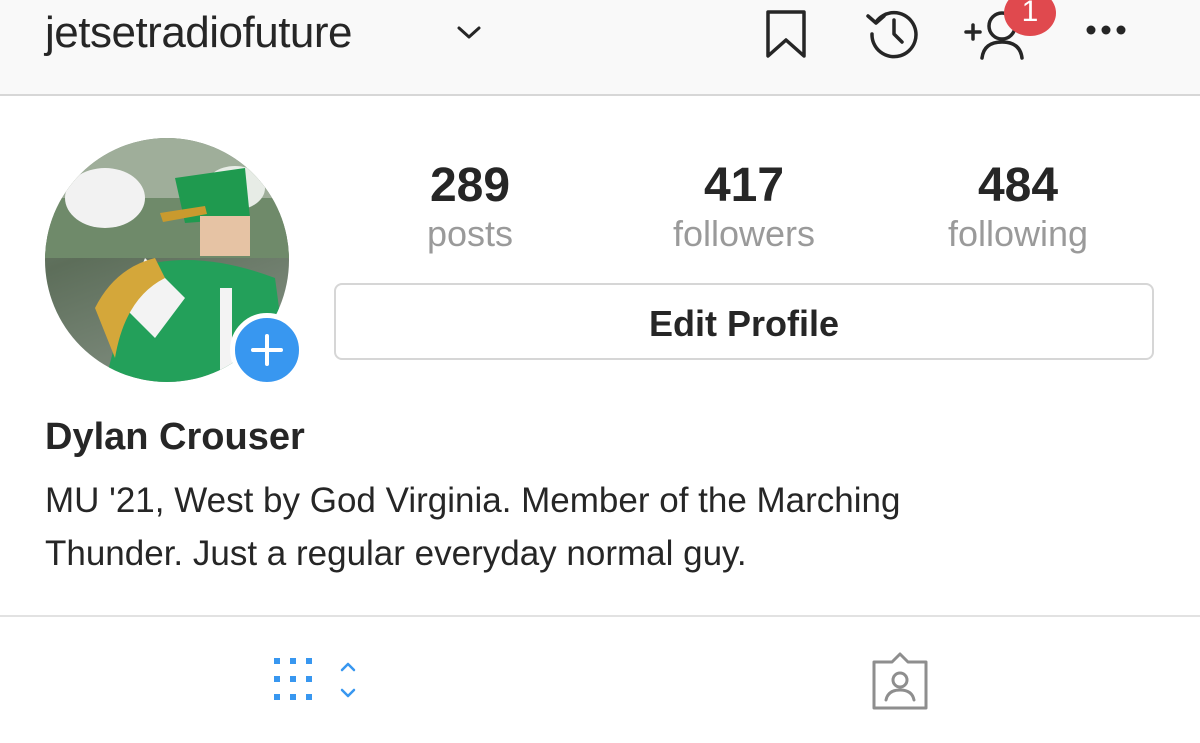 Image resolution: width=1200 pixels, height=743 pixels. I want to click on tabs-divider, so click(600, 616).